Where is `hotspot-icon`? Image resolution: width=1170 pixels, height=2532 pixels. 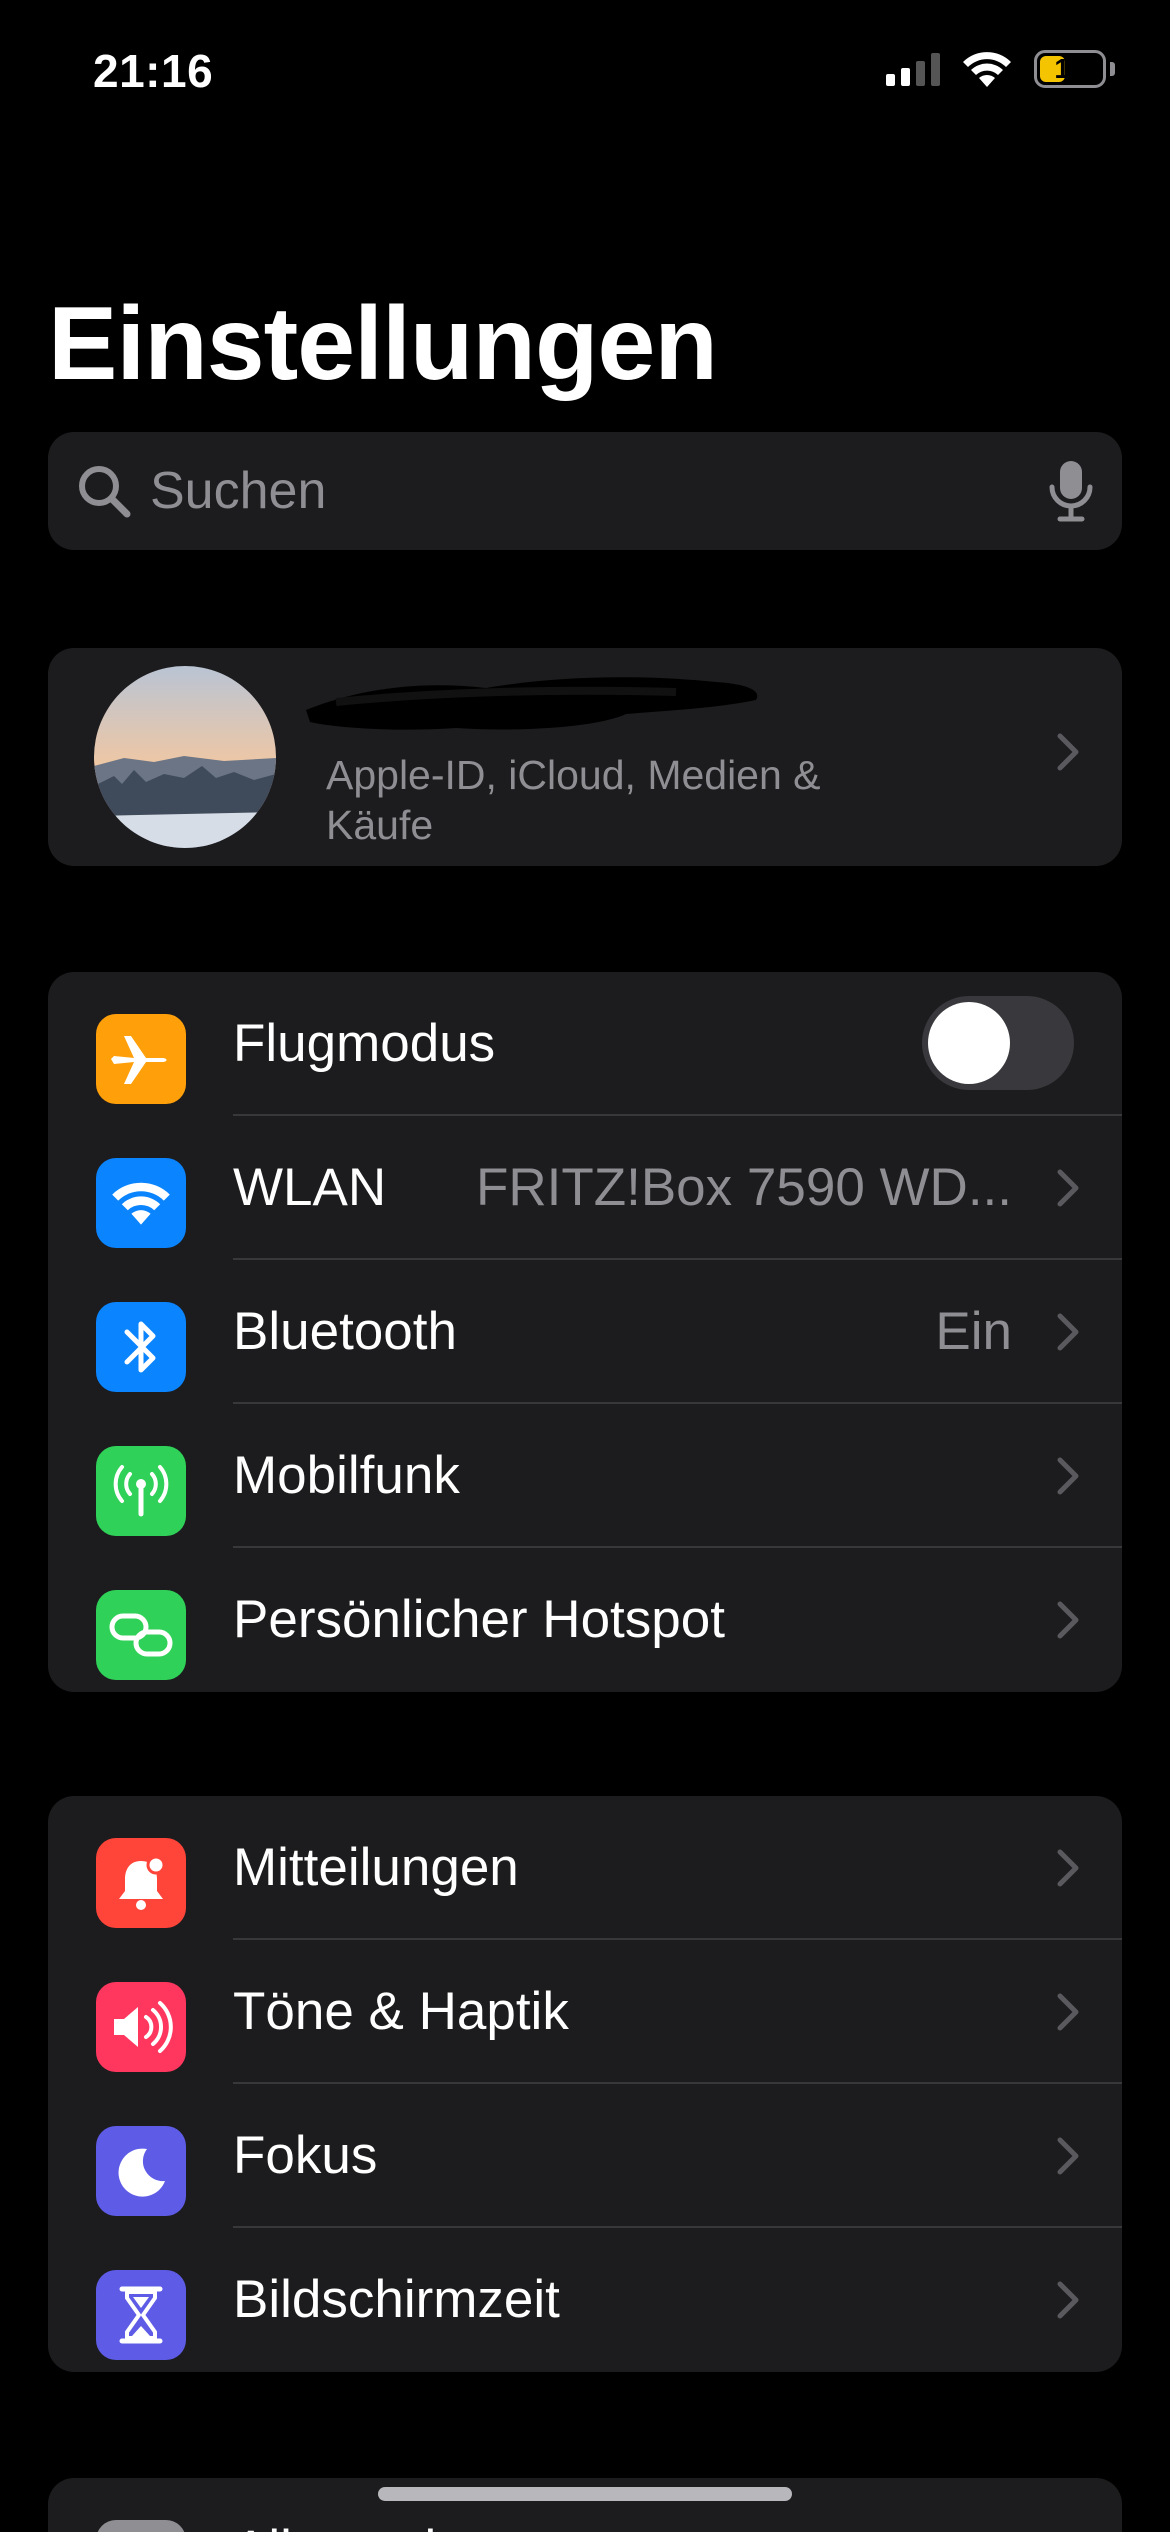 hotspot-icon is located at coordinates (141, 1635).